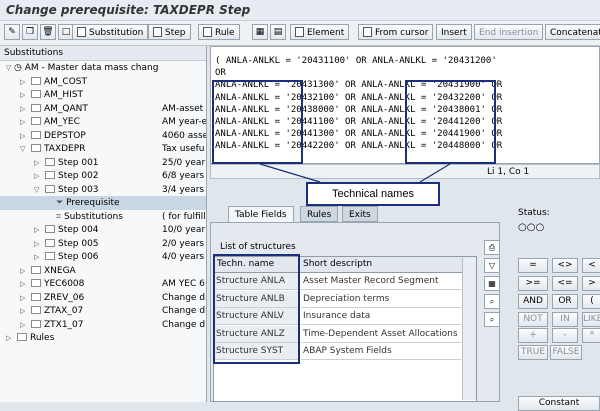  I want to click on operator-button: <=, so click(565, 283).